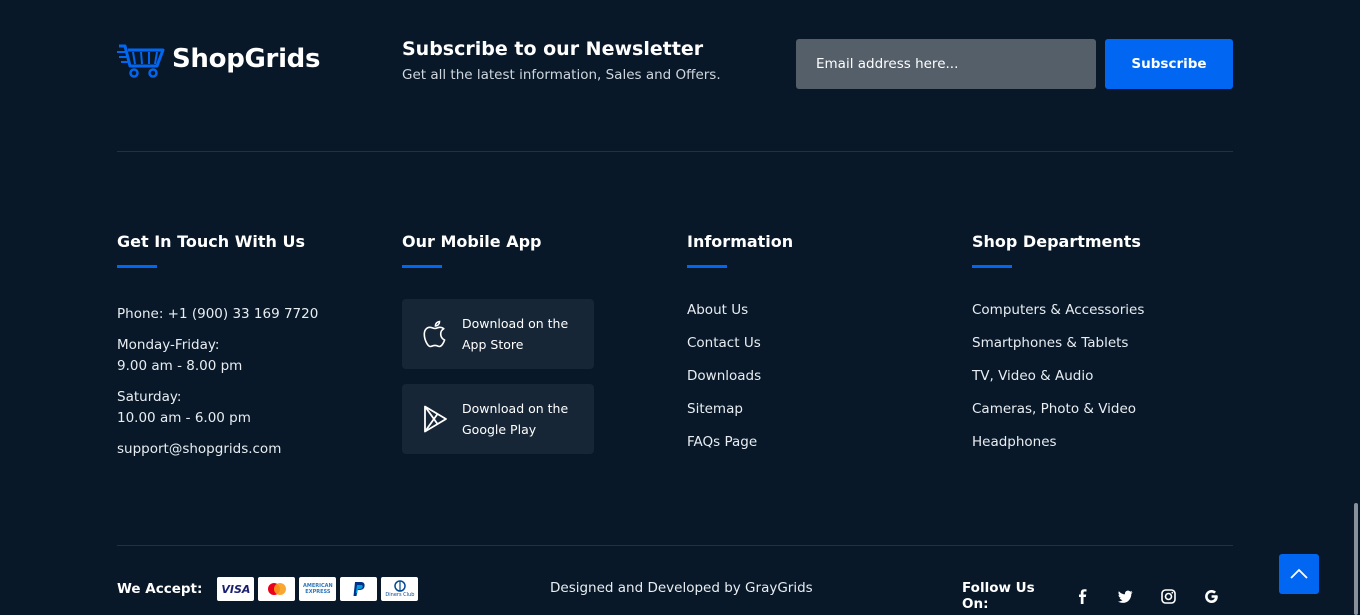  Describe the element at coordinates (149, 397) in the screenshot. I see `saturday-label: Saturday:` at that location.